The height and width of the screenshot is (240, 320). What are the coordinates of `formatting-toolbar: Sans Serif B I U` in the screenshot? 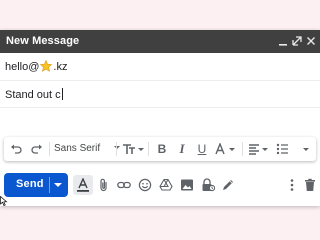 It's located at (160, 149).